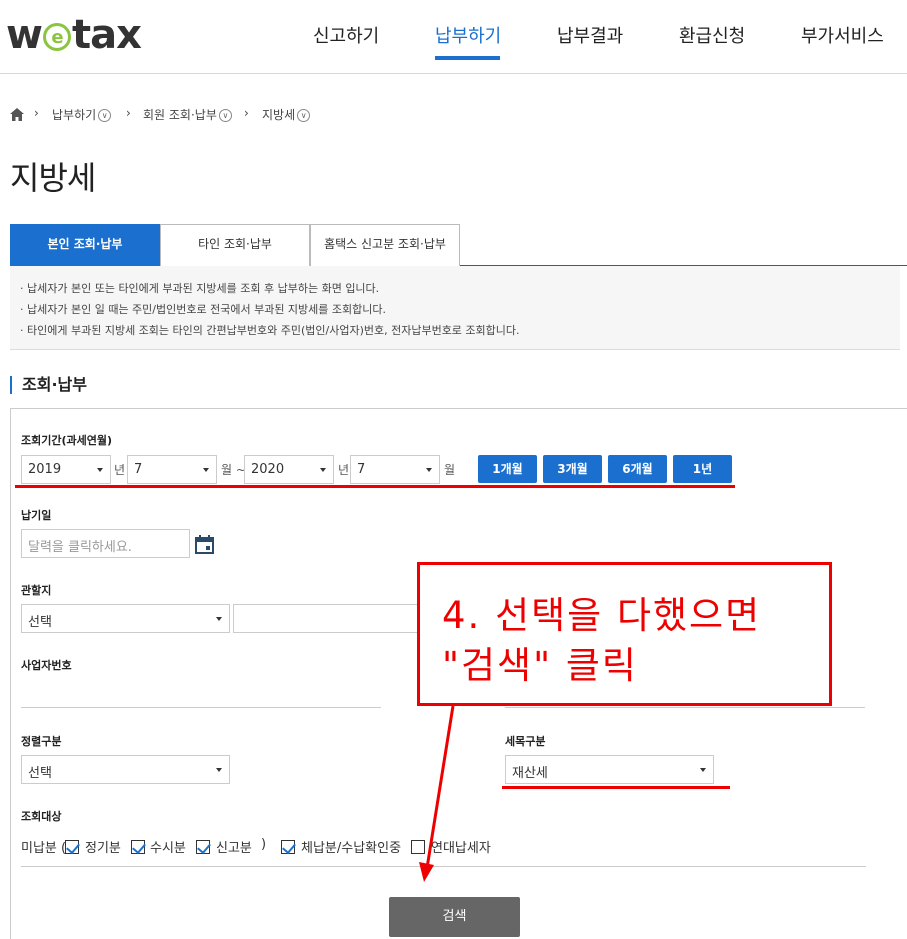 Image resolution: width=907 pixels, height=939 pixels. I want to click on from-year-select: 2019, so click(66, 469).